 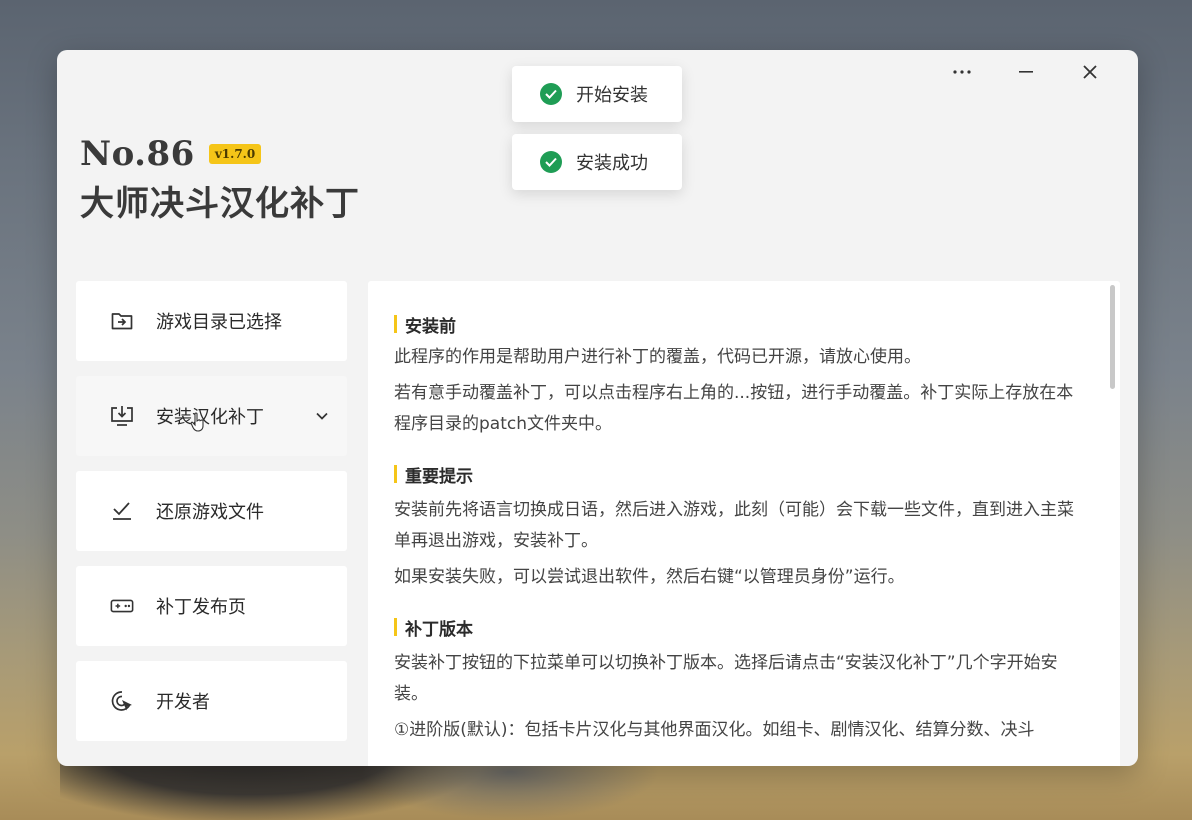 What do you see at coordinates (220, 204) in the screenshot?
I see `app-title: 大师决斗汉化补丁` at bounding box center [220, 204].